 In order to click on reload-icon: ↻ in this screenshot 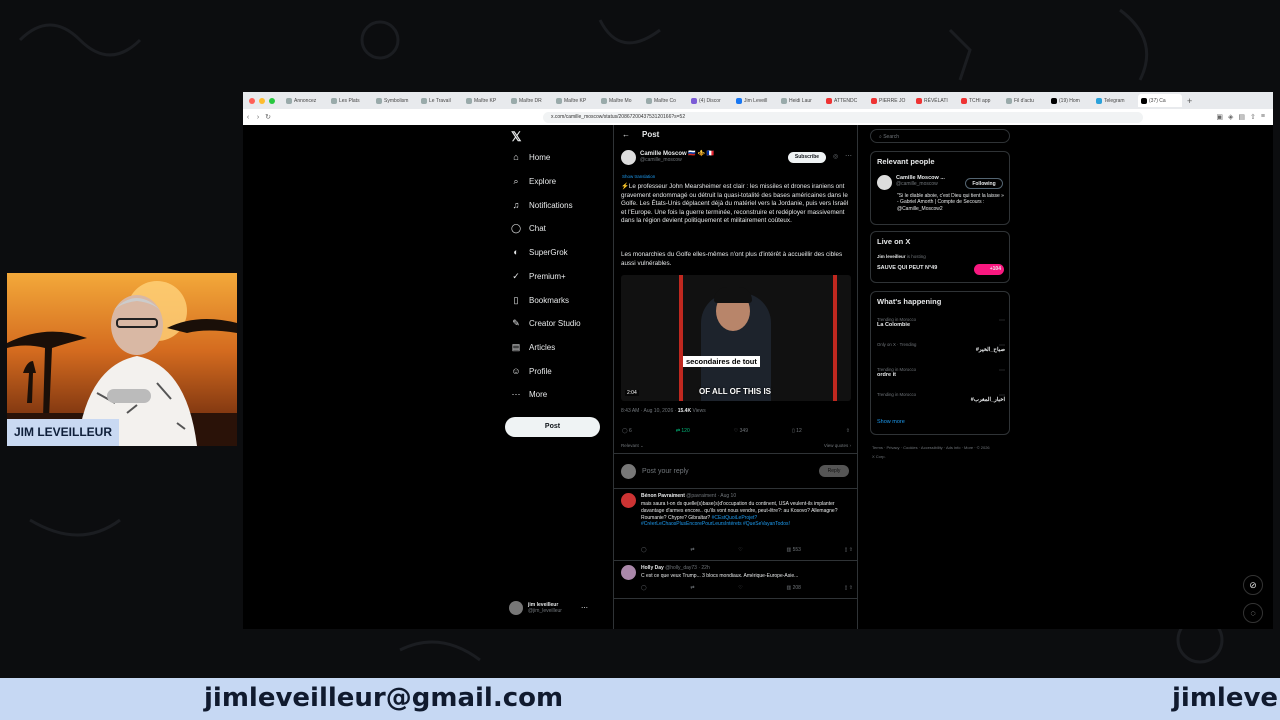, I will do `click(268, 117)`.